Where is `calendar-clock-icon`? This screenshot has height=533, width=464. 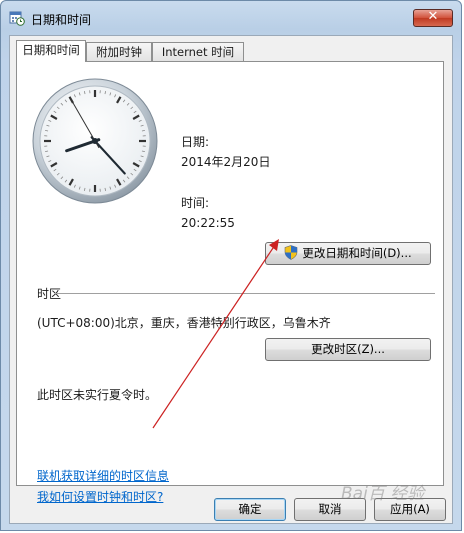 calendar-clock-icon is located at coordinates (17, 18).